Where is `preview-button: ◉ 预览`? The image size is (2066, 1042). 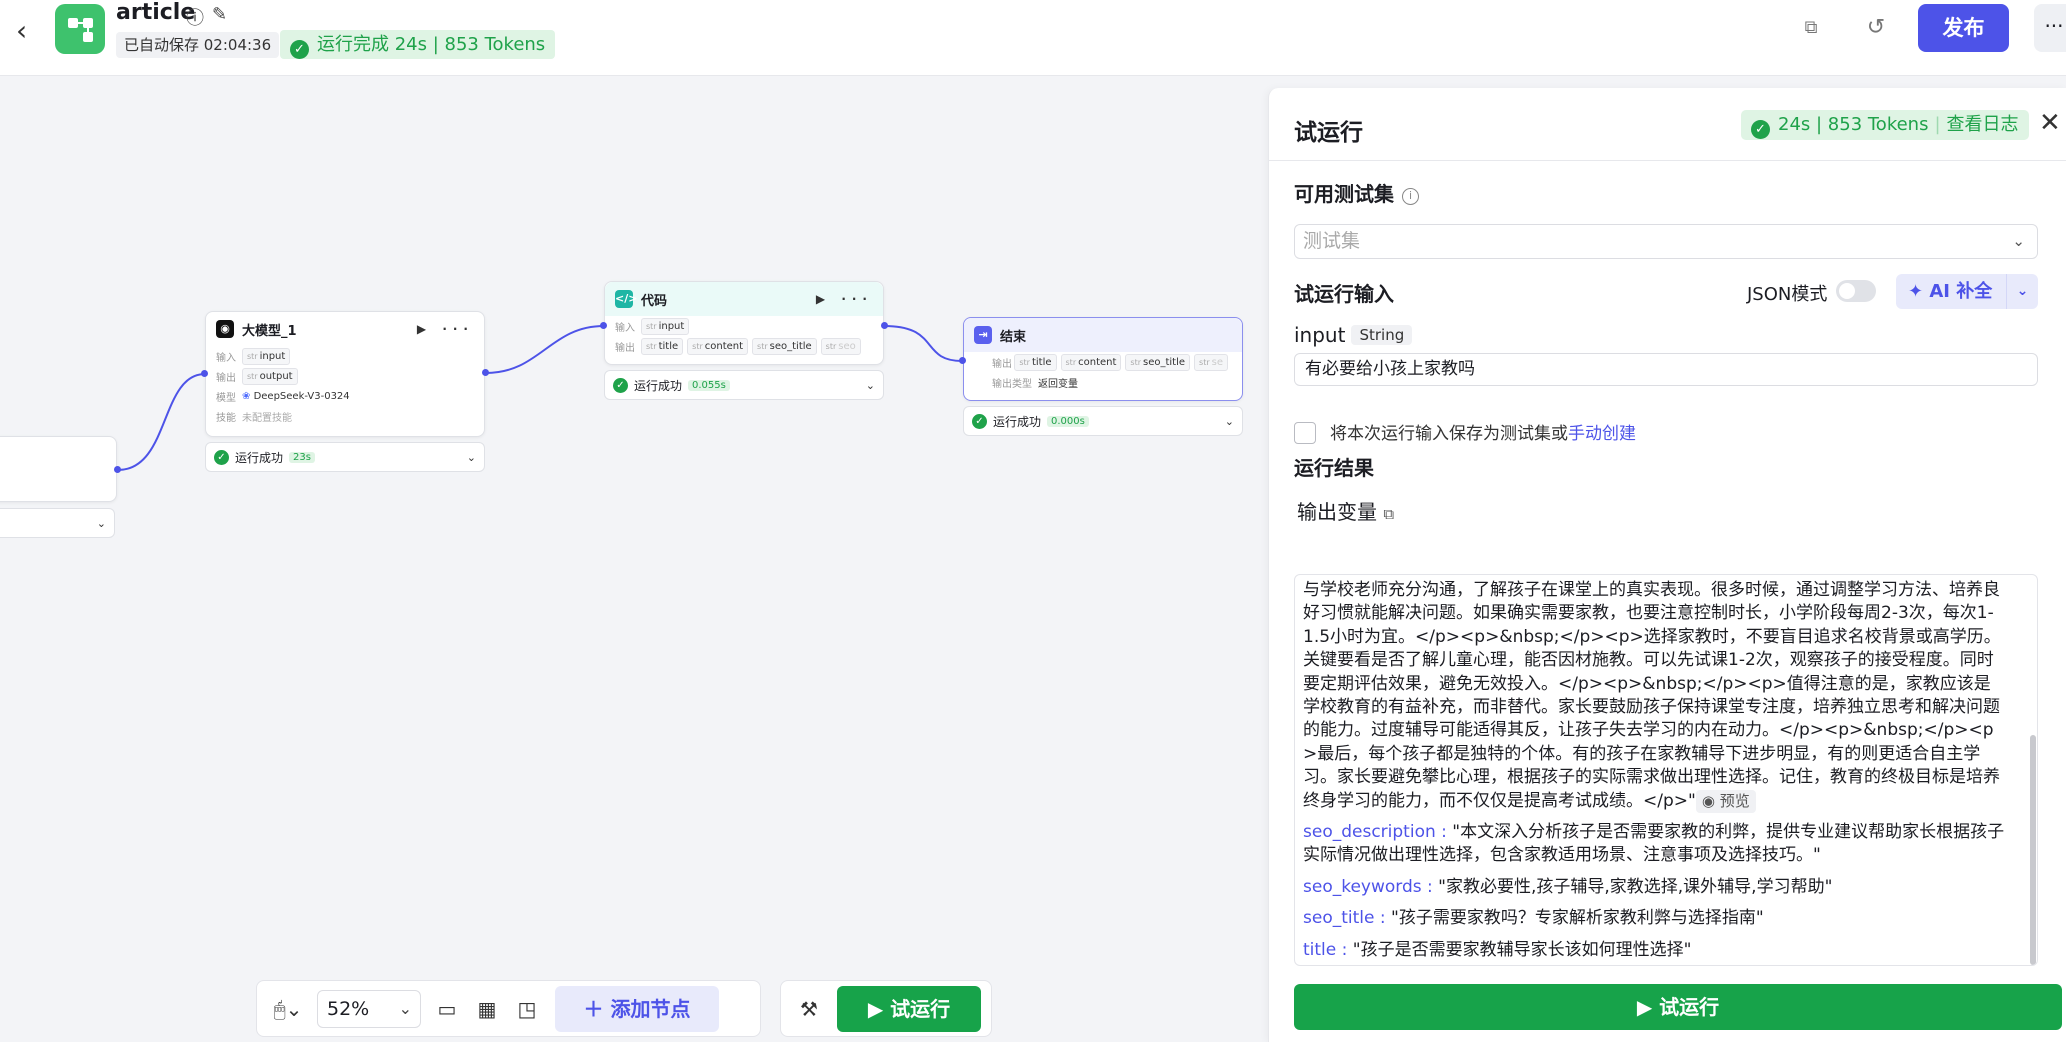 preview-button: ◉ 预览 is located at coordinates (1725, 801).